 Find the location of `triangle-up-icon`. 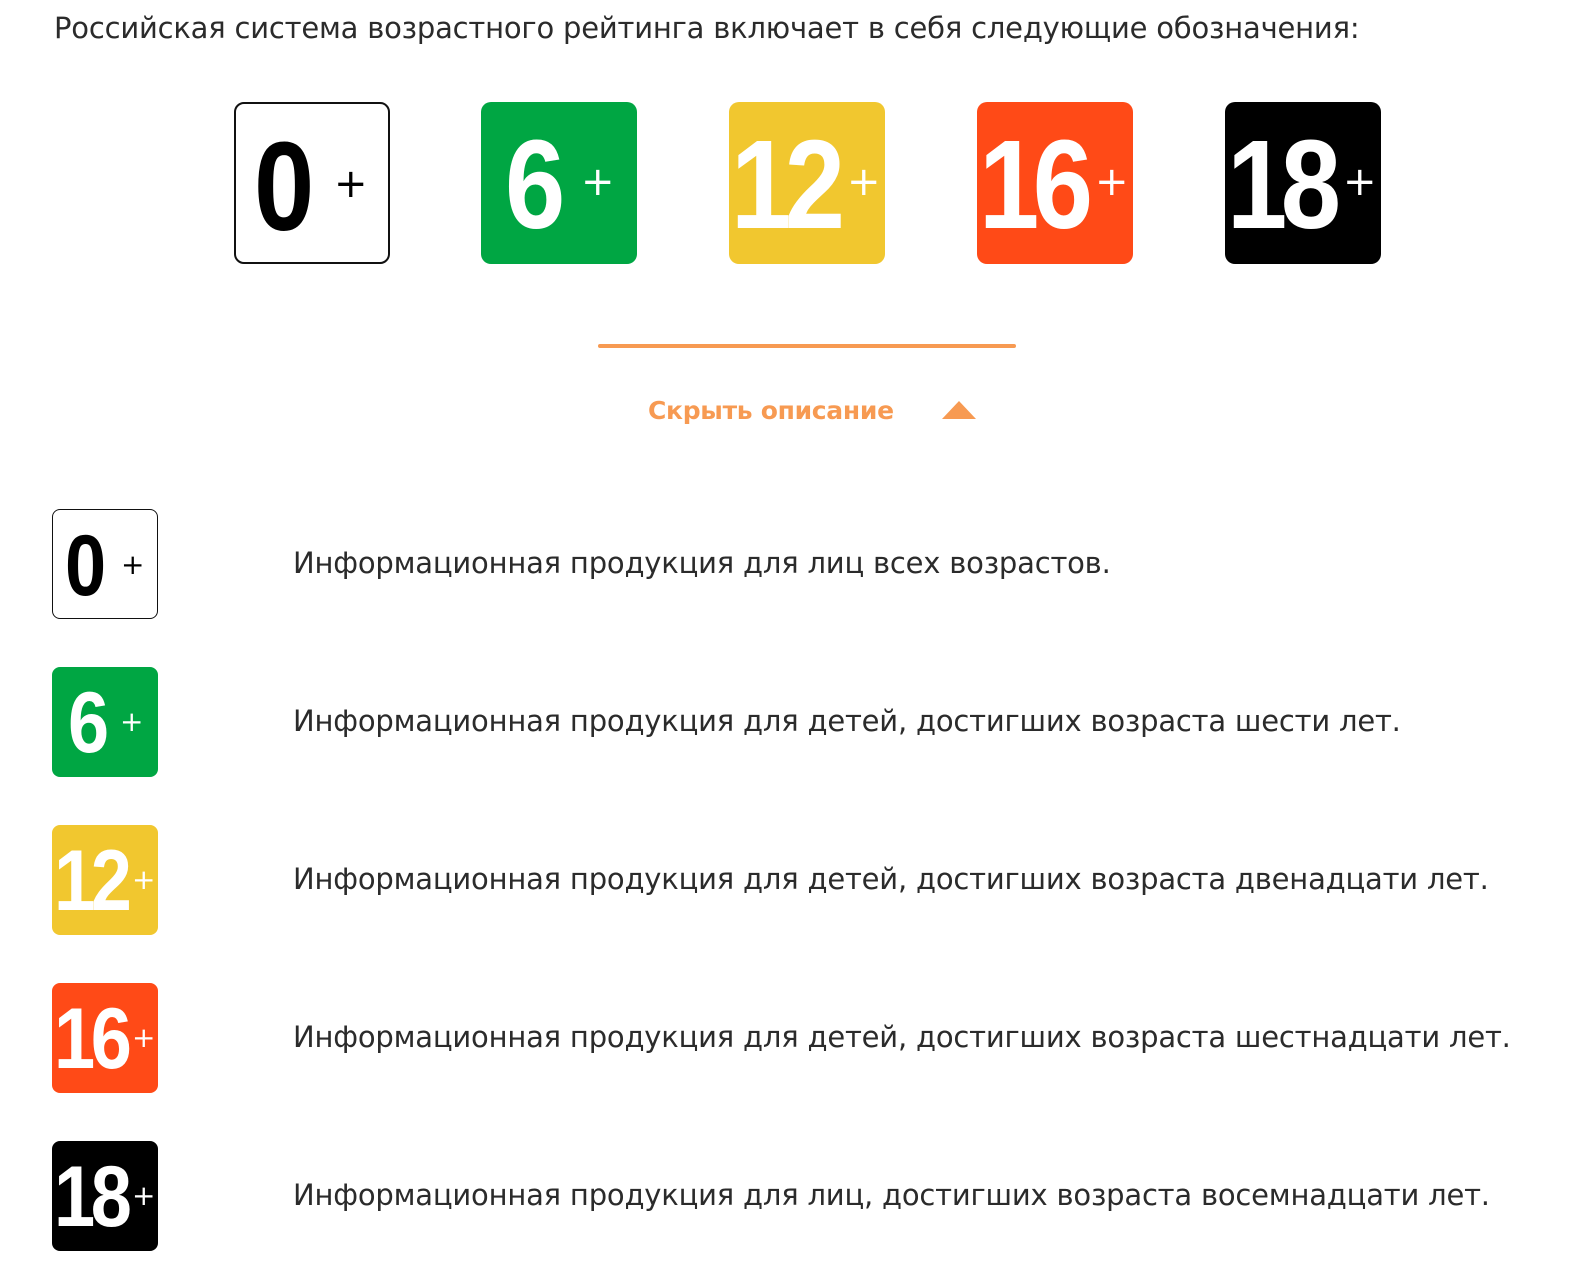

triangle-up-icon is located at coordinates (958, 410).